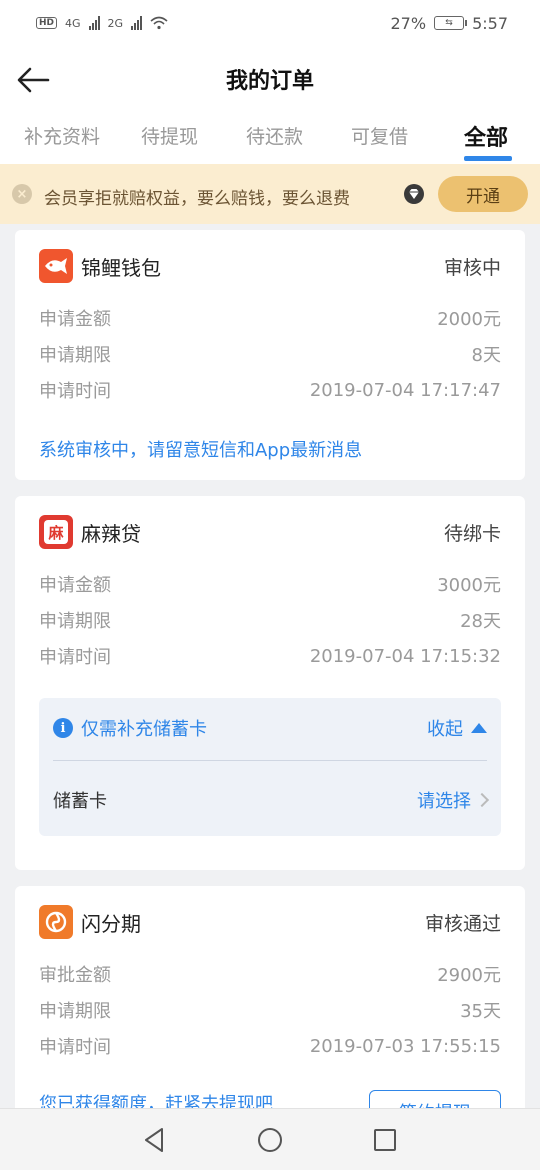 The height and width of the screenshot is (1170, 540). I want to click on koi-fish-icon, so click(56, 266).